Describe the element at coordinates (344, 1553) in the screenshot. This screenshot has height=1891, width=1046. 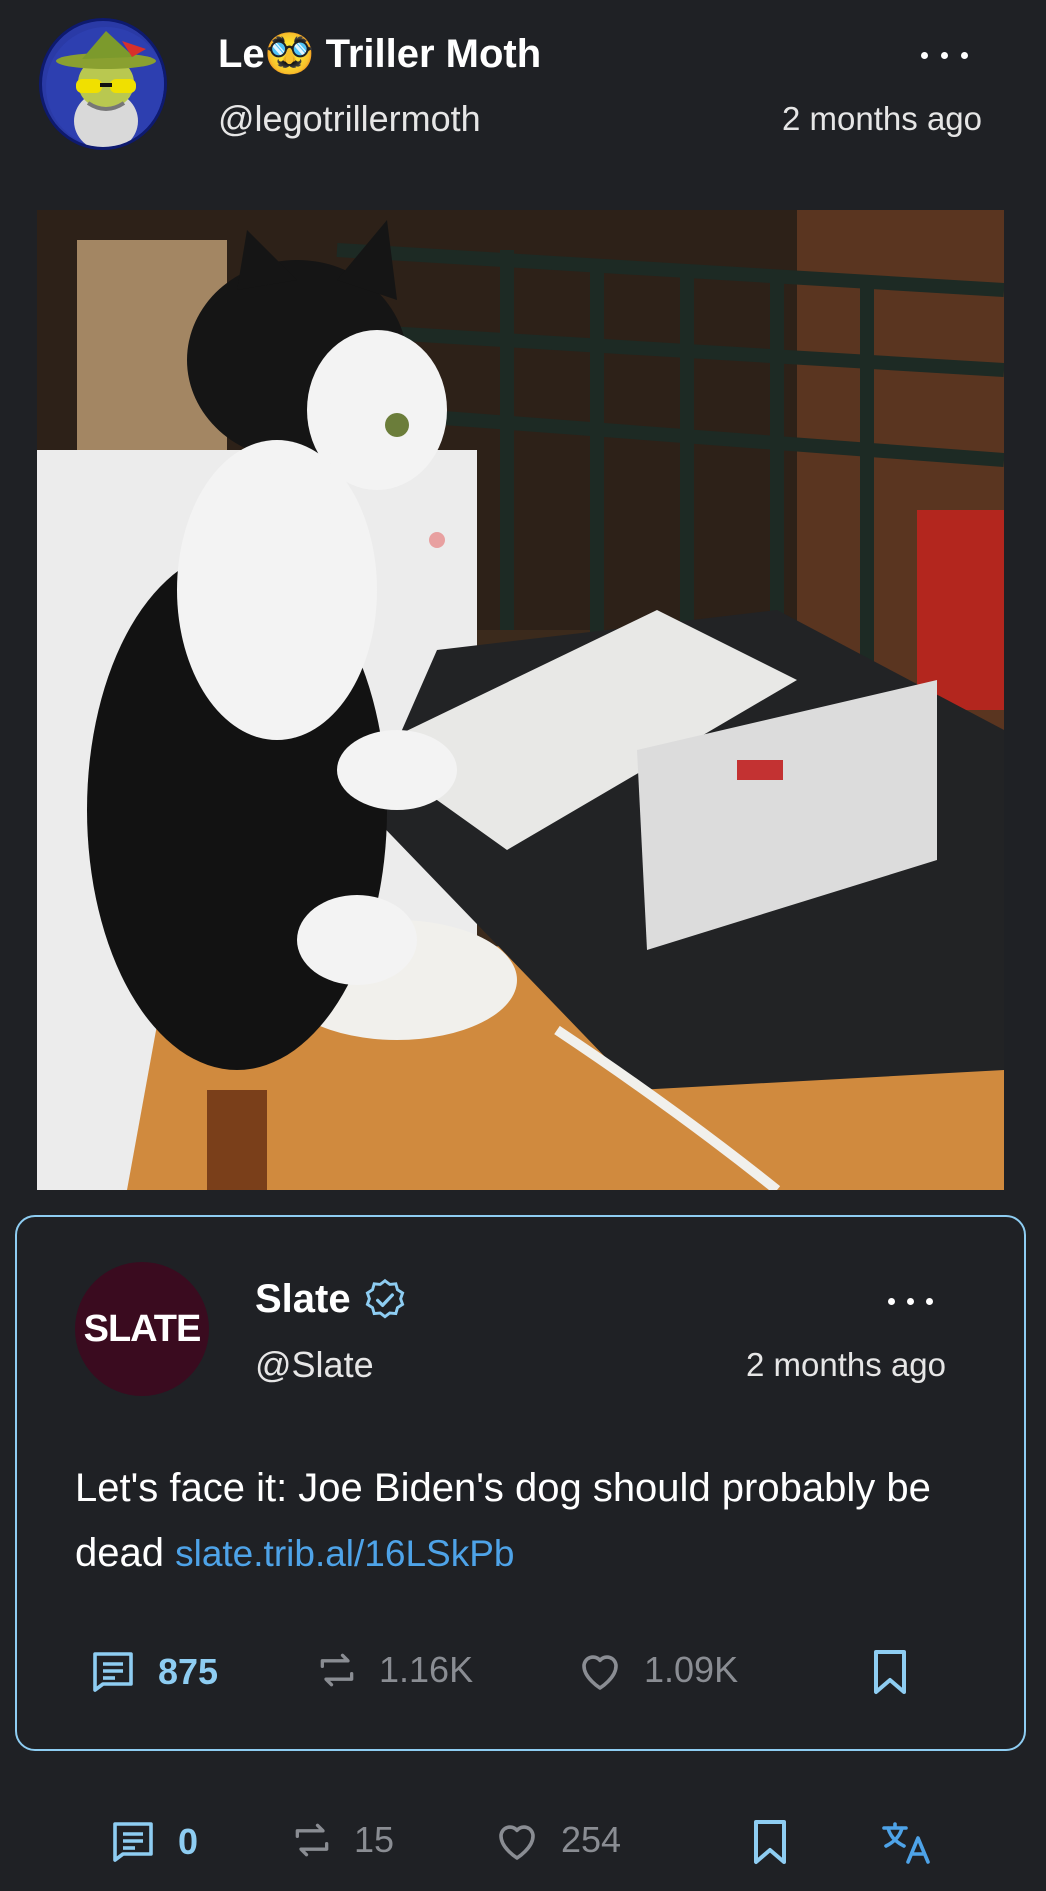
I see `quoted-post-link: slate.trib.al/16LSkPb` at that location.